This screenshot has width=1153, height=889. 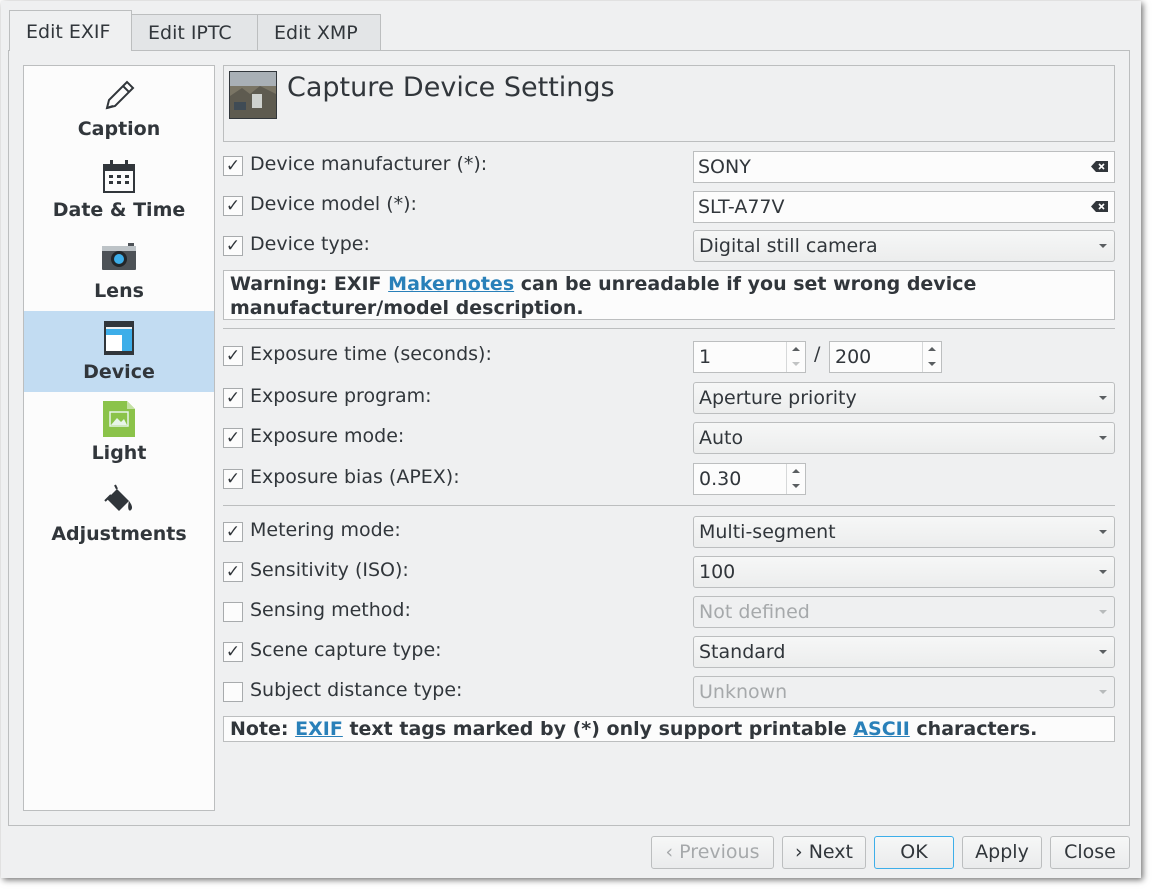 I want to click on previous-button: ‹ Previous, so click(x=712, y=852).